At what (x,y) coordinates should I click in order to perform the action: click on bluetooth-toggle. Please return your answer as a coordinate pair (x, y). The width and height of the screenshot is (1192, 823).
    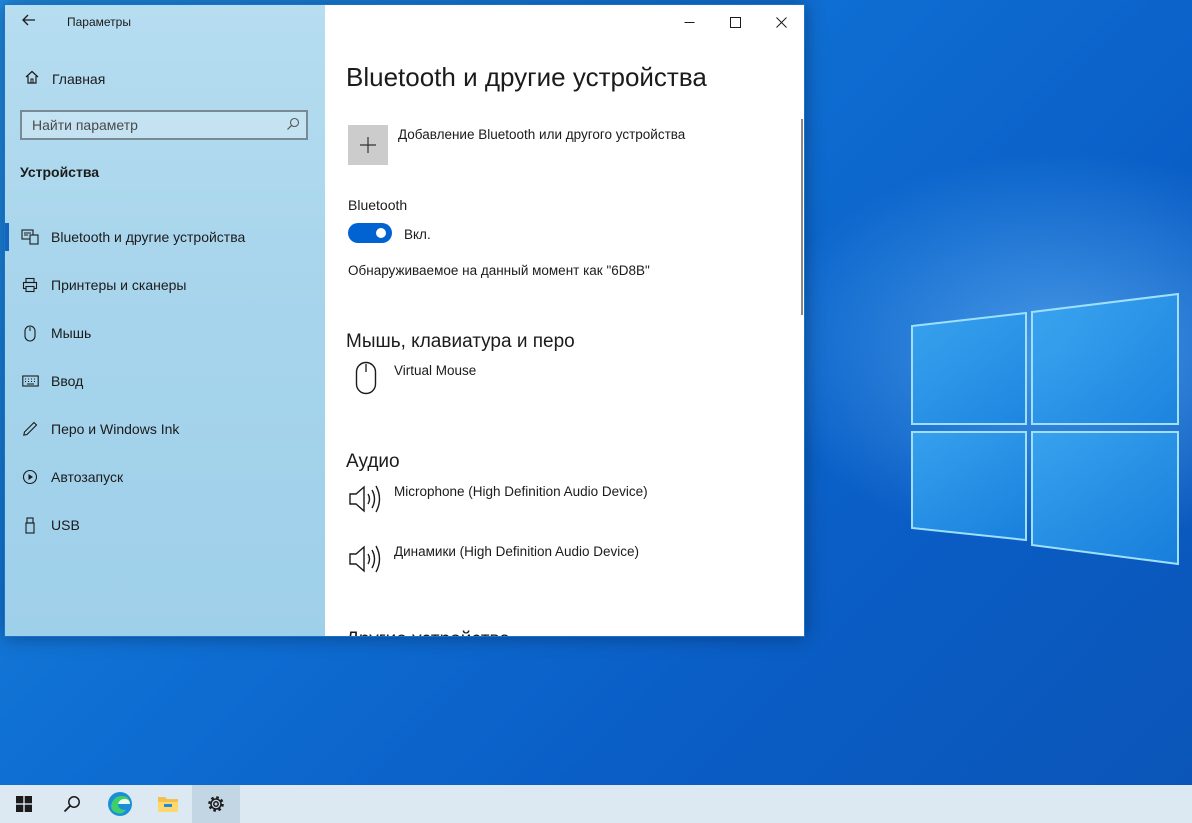
    Looking at the image, I should click on (370, 233).